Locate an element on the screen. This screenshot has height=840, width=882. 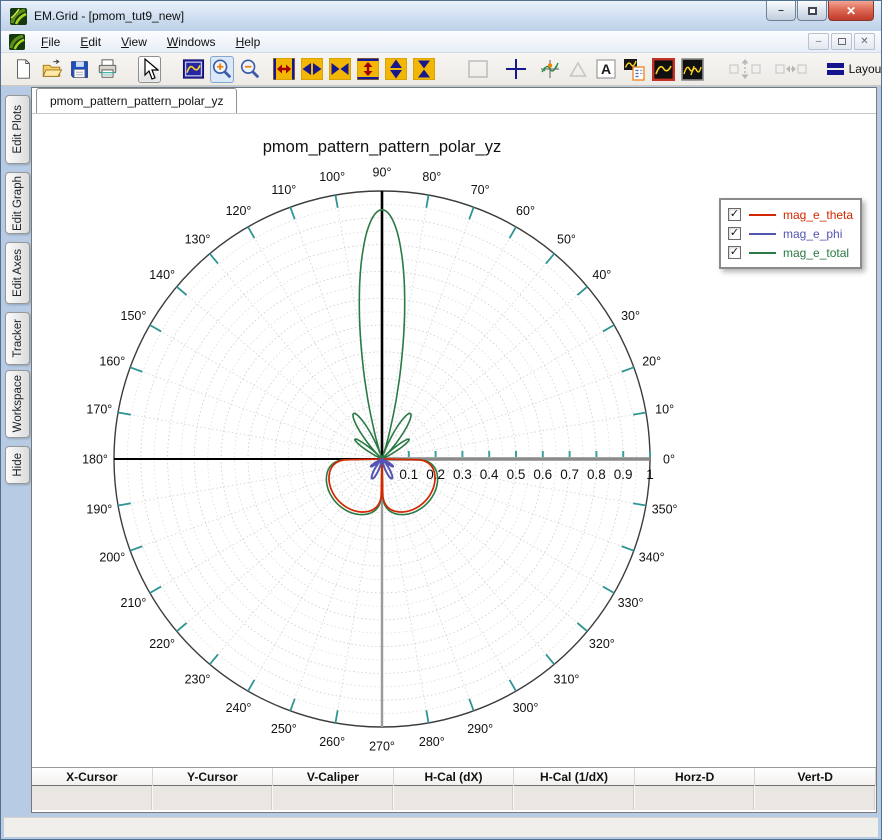
minimize-icon: – is located at coordinates (781, 10).